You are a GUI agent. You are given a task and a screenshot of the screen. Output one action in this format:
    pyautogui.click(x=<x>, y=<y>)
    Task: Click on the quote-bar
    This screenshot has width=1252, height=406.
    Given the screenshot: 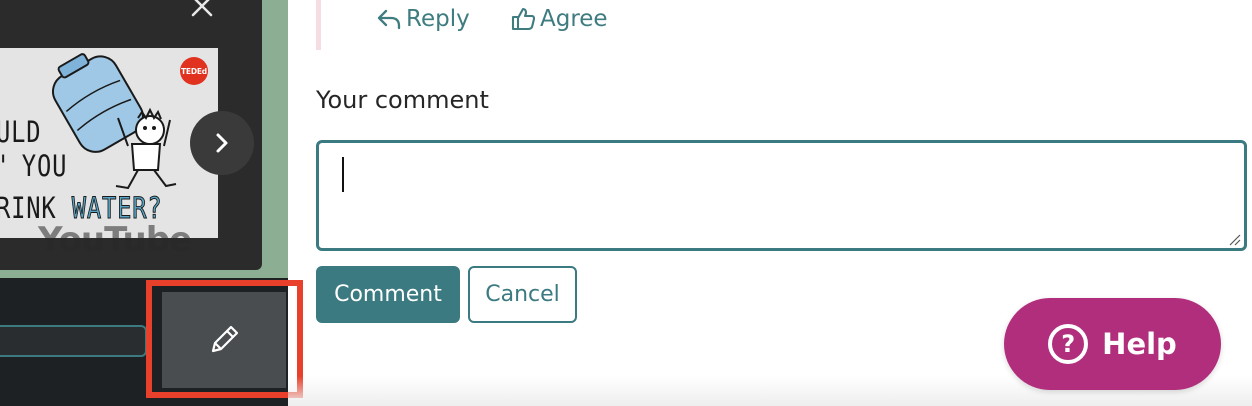 What is the action you would take?
    pyautogui.click(x=318, y=25)
    